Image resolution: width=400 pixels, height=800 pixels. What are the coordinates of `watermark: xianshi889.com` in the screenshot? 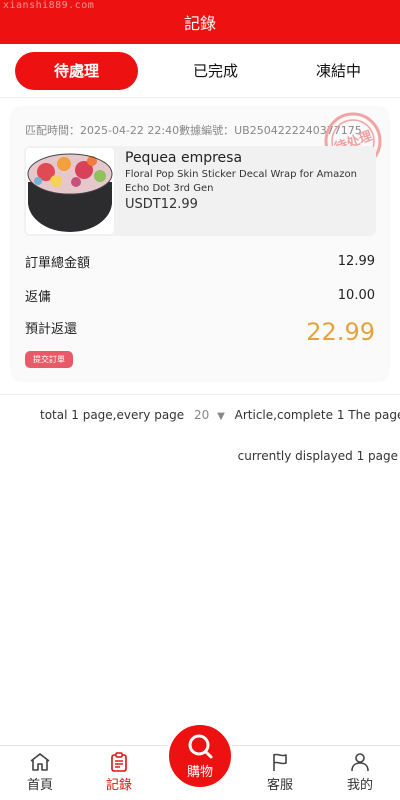 It's located at (49, 5).